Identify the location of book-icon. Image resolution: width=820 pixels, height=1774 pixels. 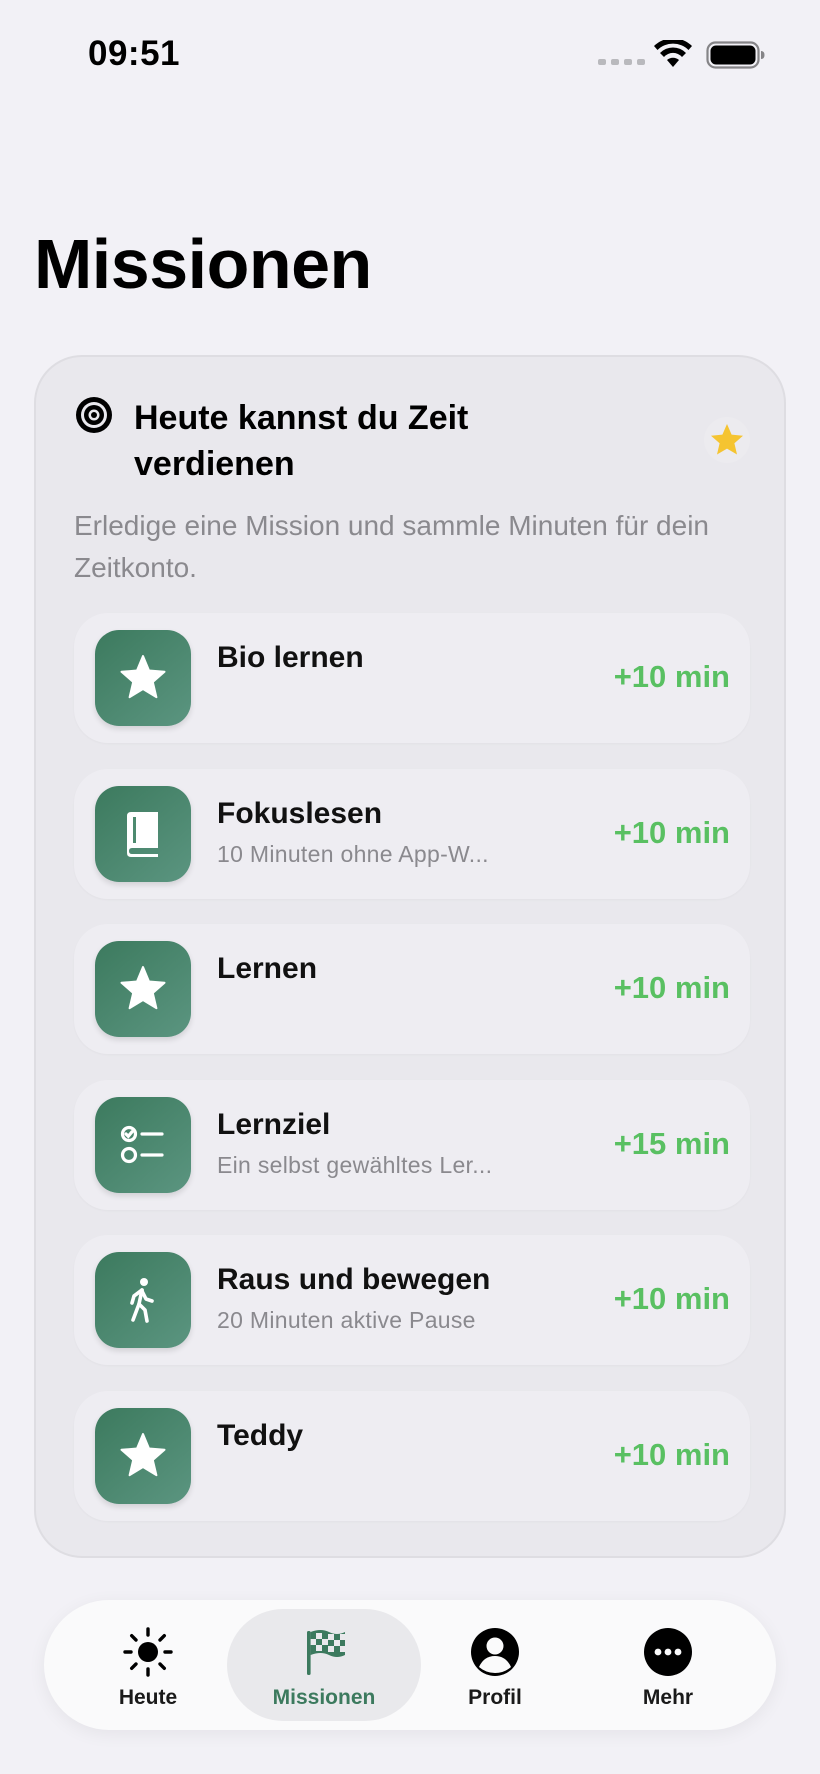
(143, 833).